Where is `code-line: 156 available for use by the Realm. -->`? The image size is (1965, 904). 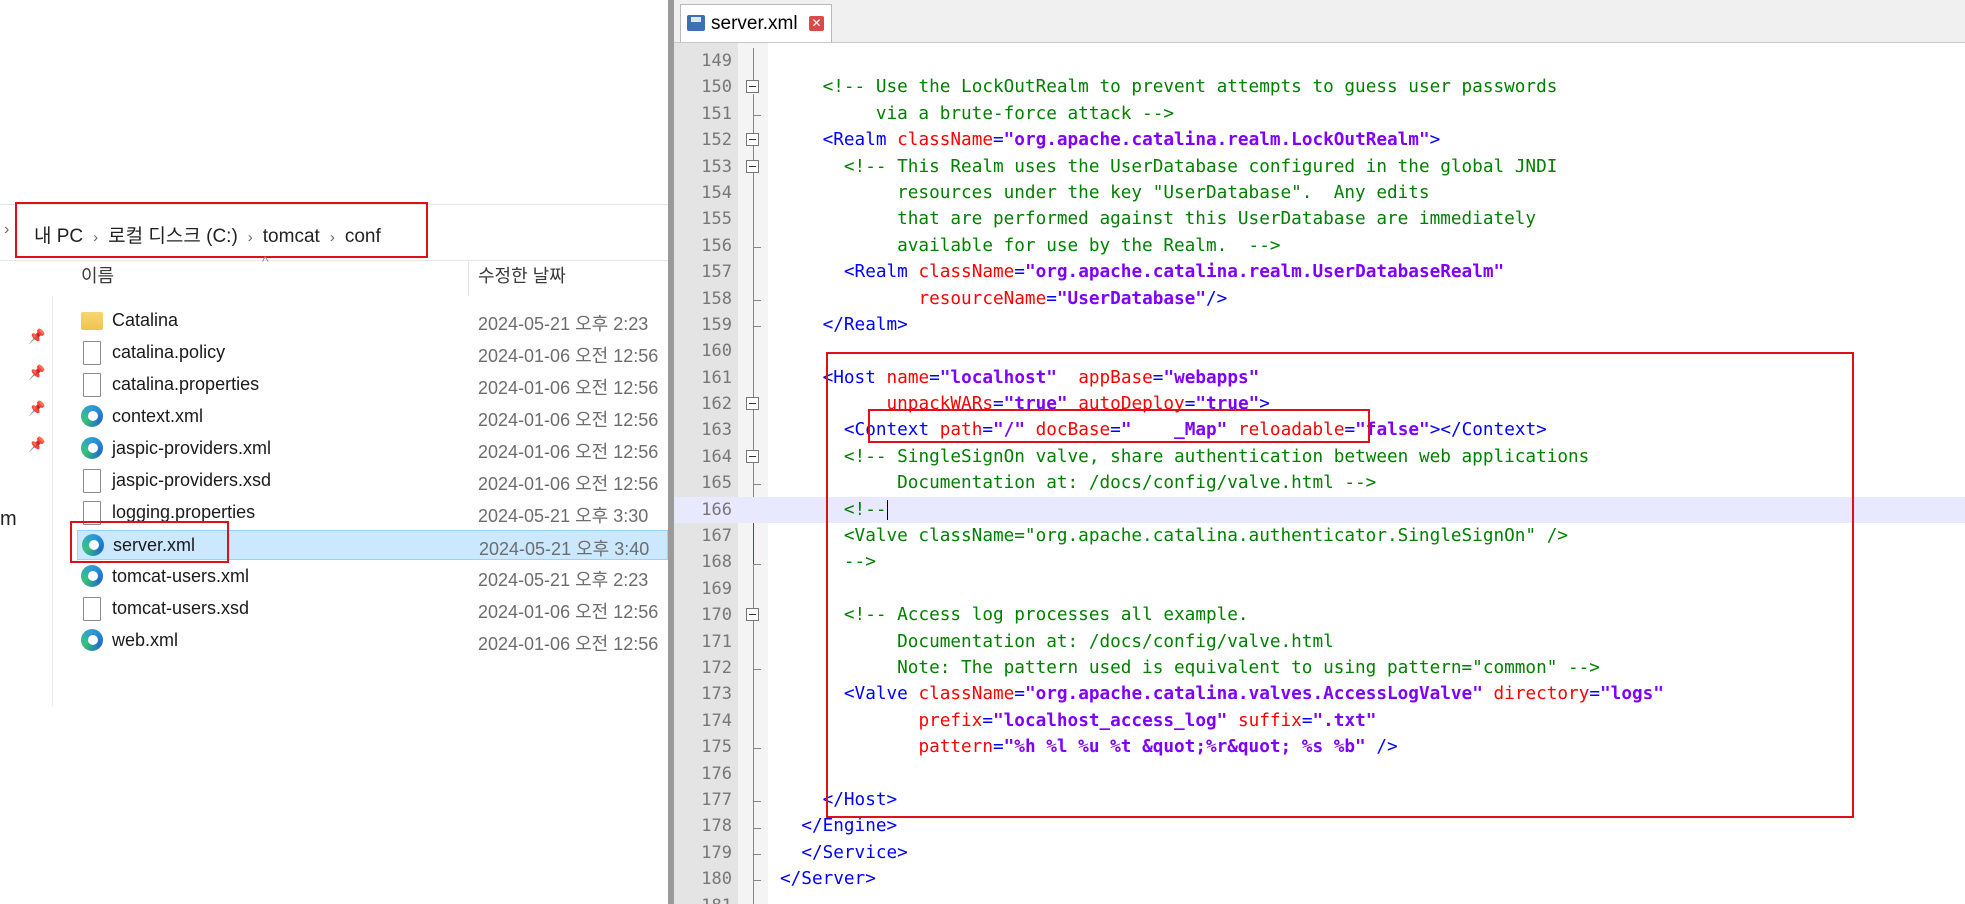 code-line: 156 available for use by the Realm. --> is located at coordinates (1319, 246).